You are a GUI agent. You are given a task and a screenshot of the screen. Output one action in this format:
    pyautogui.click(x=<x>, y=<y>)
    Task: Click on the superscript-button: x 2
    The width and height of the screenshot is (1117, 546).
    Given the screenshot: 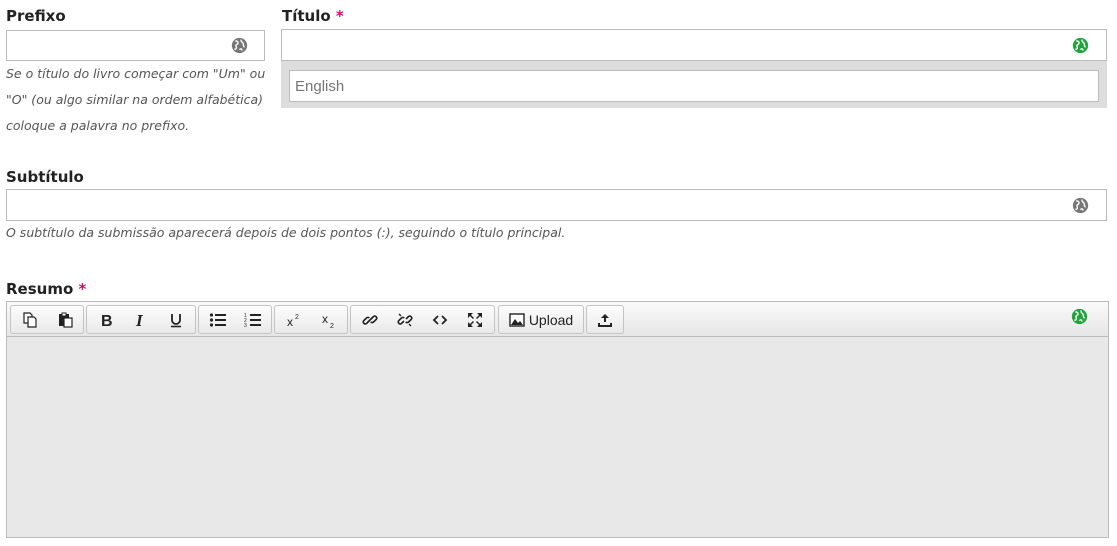 What is the action you would take?
    pyautogui.click(x=294, y=319)
    